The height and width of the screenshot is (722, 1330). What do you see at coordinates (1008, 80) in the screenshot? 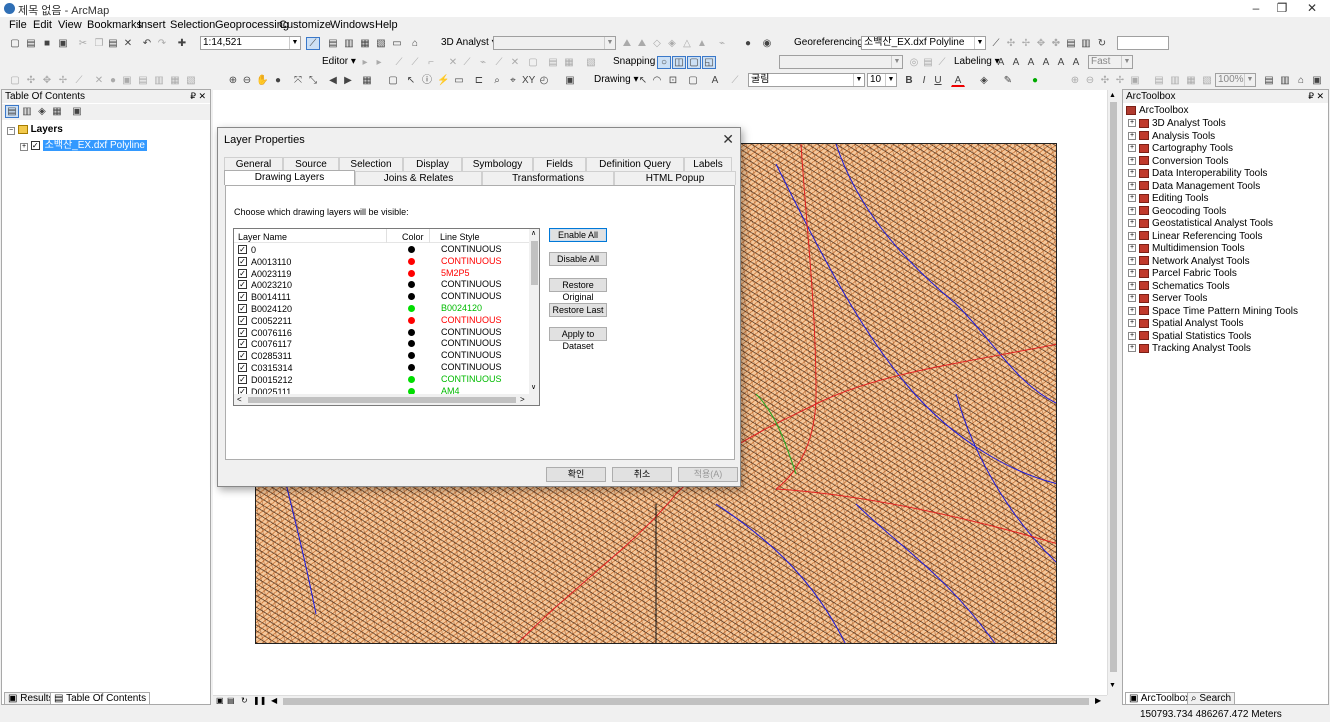
I see `line-color-icon: ✎` at bounding box center [1008, 80].